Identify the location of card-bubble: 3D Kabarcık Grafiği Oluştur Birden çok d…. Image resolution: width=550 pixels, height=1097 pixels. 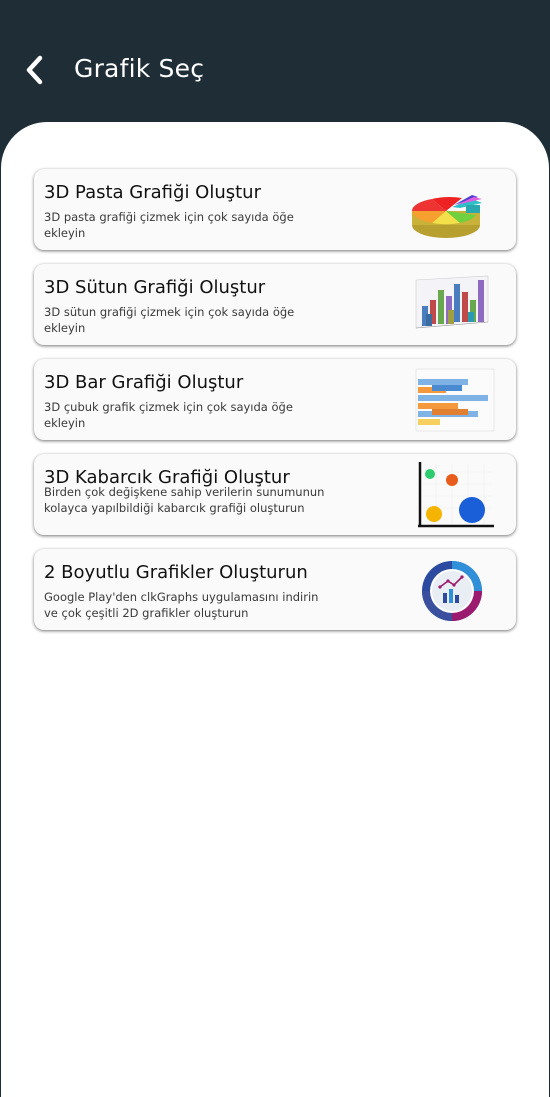
(275, 494).